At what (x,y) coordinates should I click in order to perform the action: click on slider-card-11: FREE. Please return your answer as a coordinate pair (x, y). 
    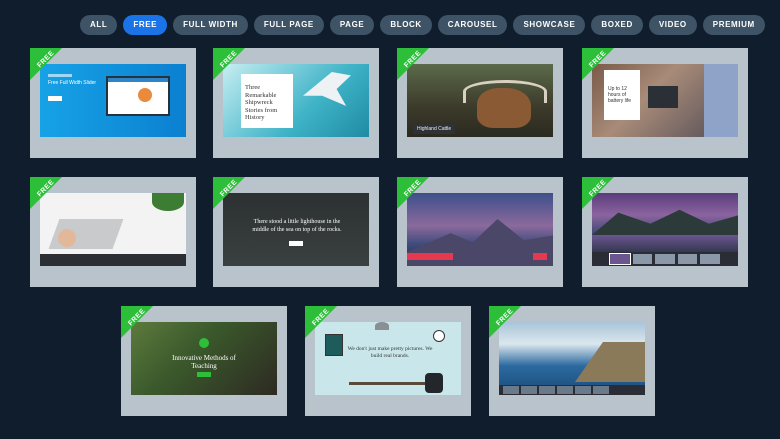
    Looking at the image, I should click on (572, 361).